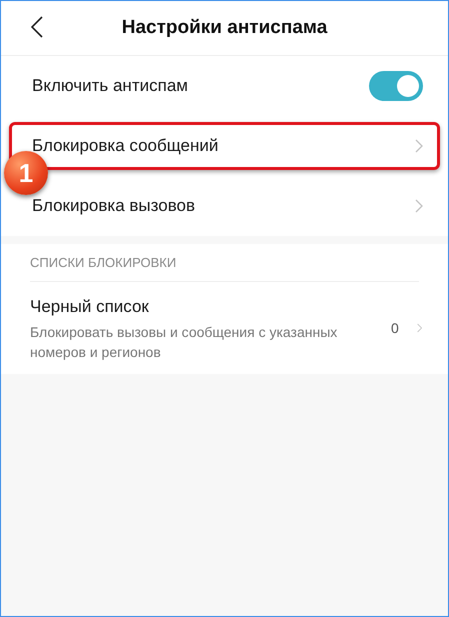 Image resolution: width=449 pixels, height=617 pixels. I want to click on blacklist-row: Черный список Блокировать вызовы и сообщения с указанных номеров и регионов 0, so click(224, 328).